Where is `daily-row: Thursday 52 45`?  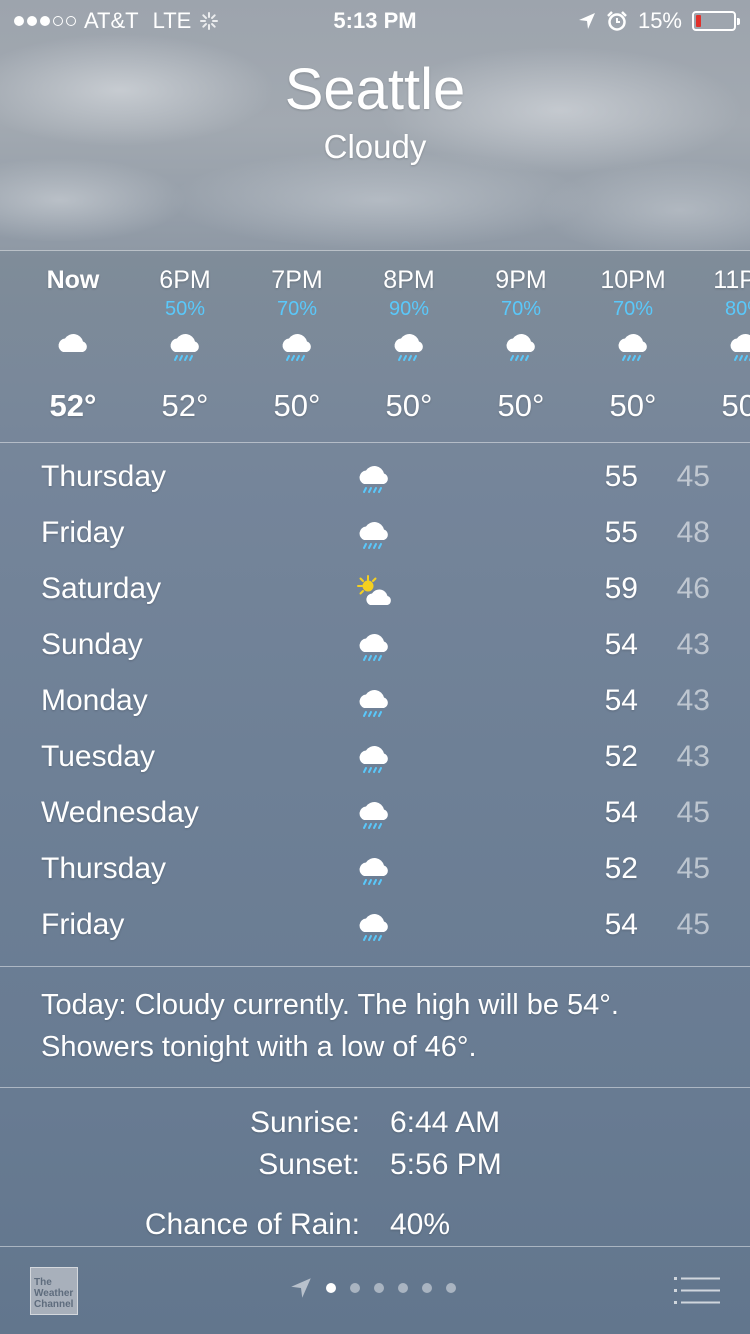 daily-row: Thursday 52 45 is located at coordinates (375, 870).